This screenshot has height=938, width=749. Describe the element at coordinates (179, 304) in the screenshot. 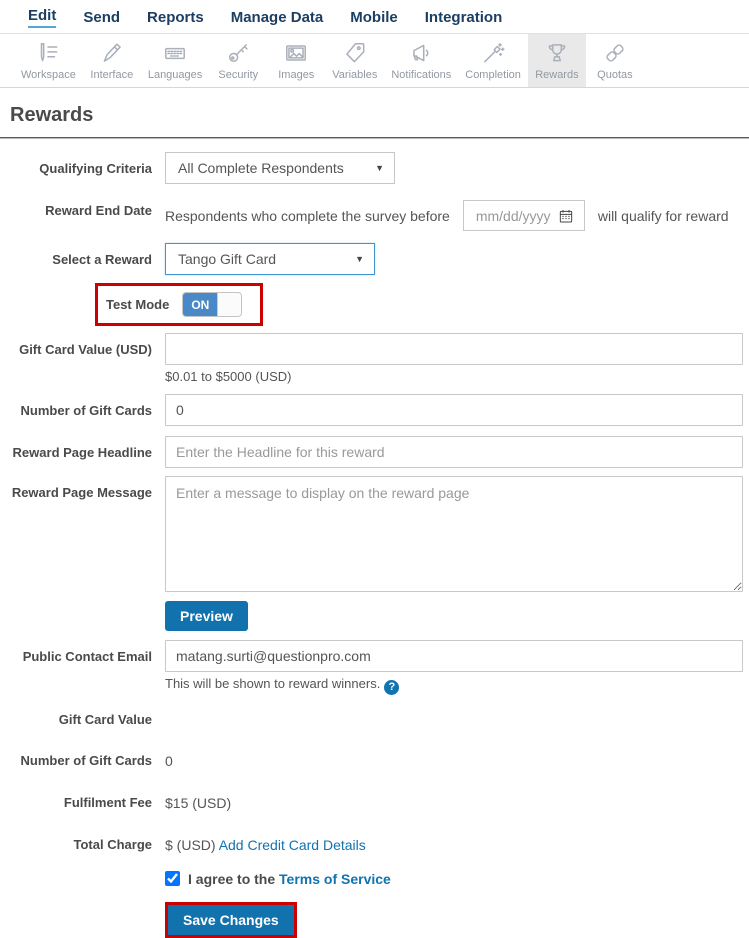

I see `test-mode-annotation-box: Test Mode ON` at that location.